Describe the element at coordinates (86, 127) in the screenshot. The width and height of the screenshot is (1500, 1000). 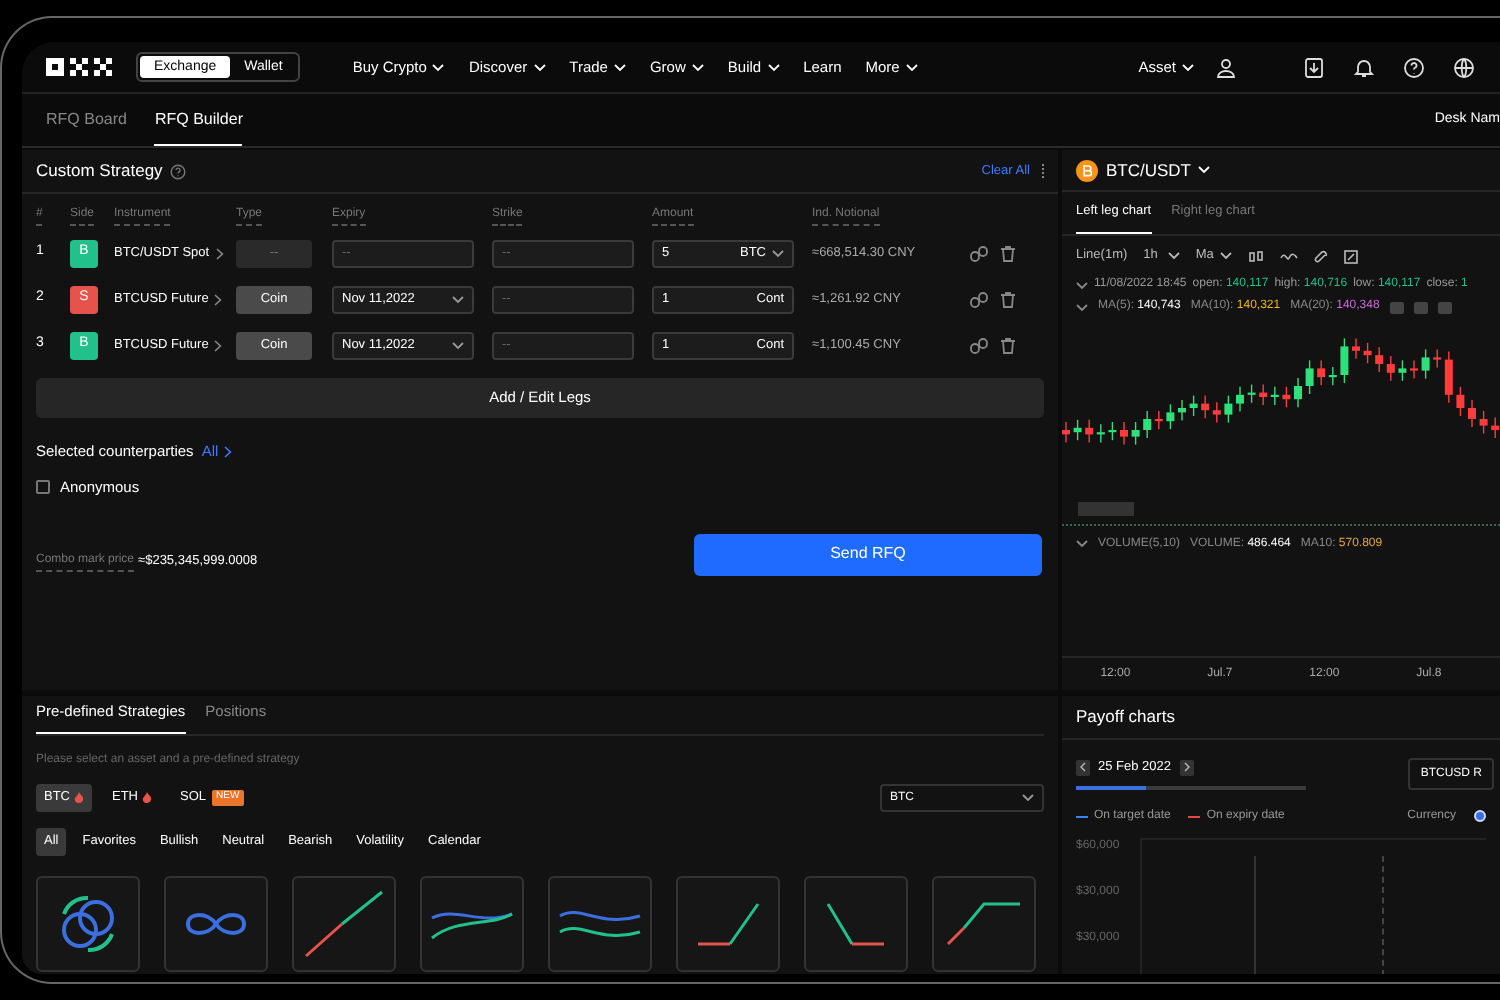
I see `page-tab: RFQ Board` at that location.